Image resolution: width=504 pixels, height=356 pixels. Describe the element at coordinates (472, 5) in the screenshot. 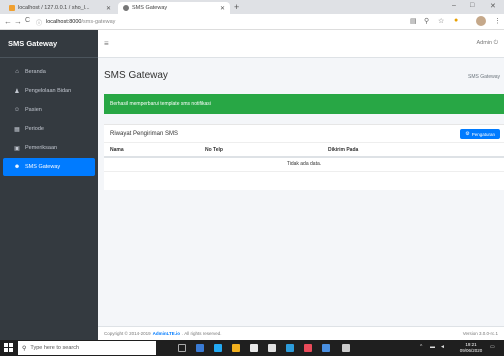

I see `maximize-button: □` at that location.